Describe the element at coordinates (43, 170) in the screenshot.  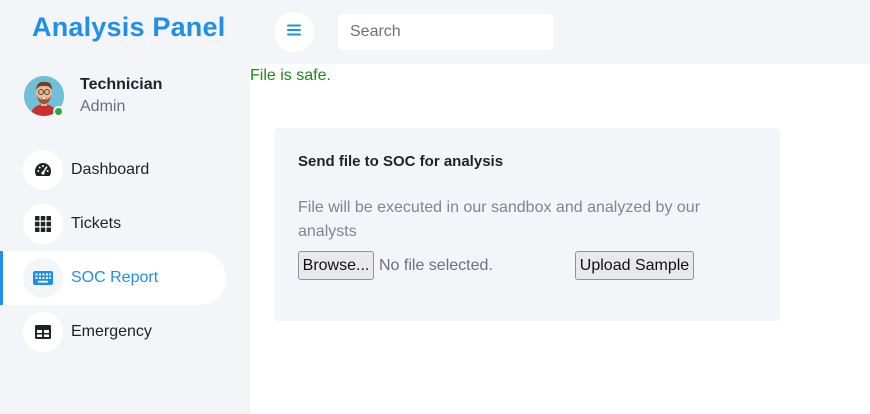
I see `speedometer-icon` at that location.